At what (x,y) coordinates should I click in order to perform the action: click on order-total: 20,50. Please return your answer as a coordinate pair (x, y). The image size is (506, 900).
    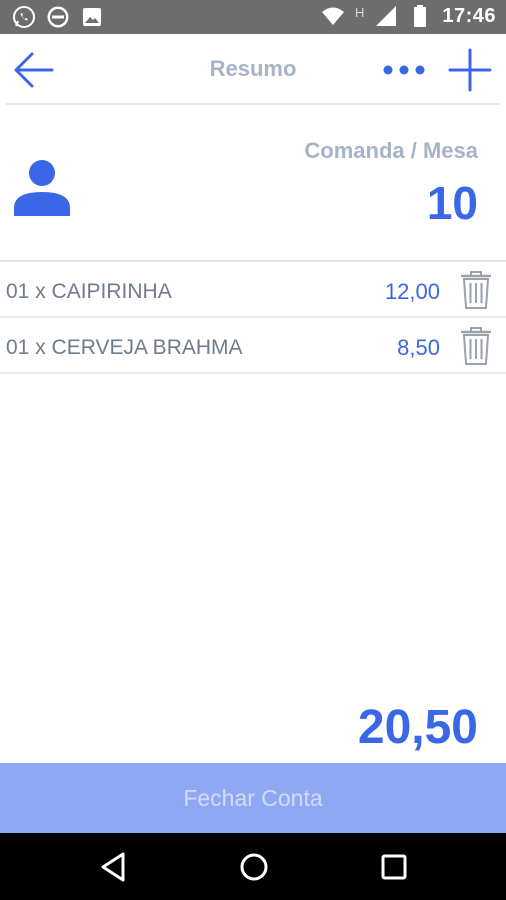
    Looking at the image, I should click on (417, 727).